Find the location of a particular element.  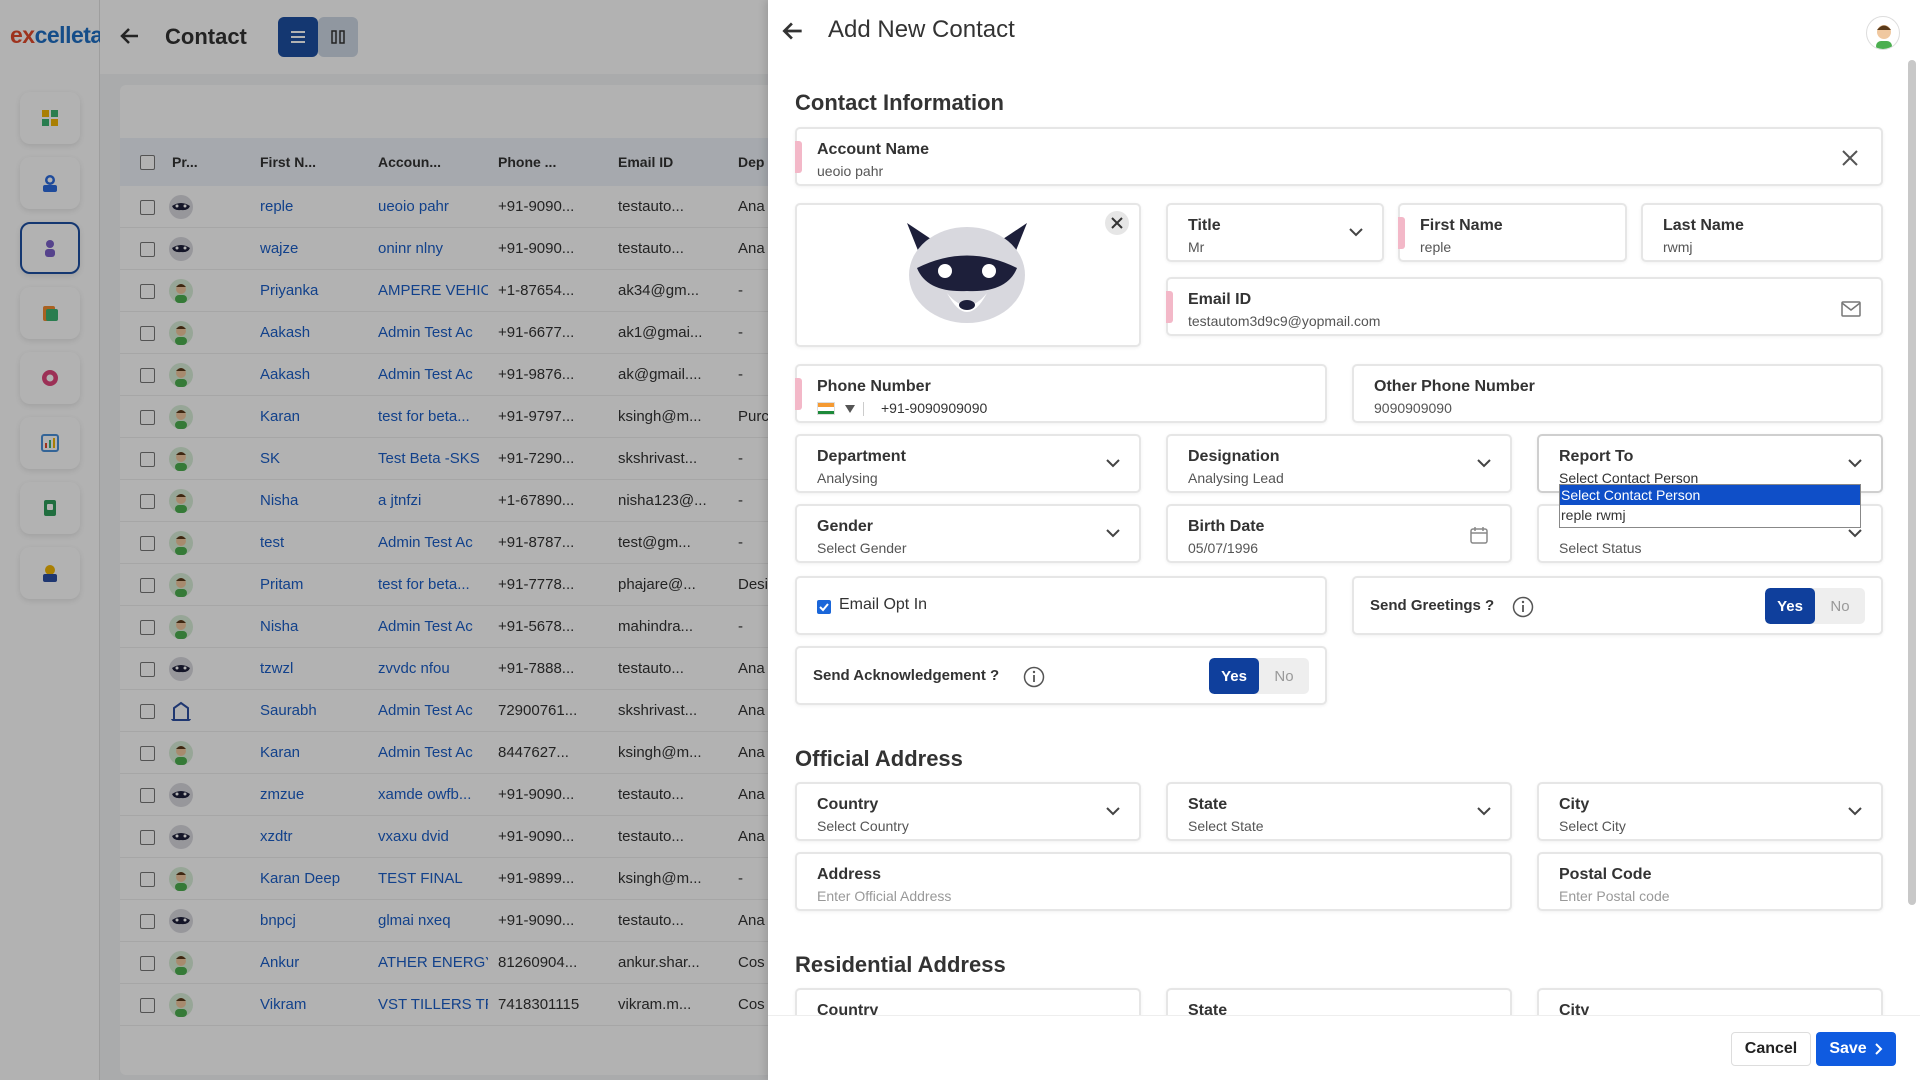

official-state-select: State Select State is located at coordinates (1339, 811).